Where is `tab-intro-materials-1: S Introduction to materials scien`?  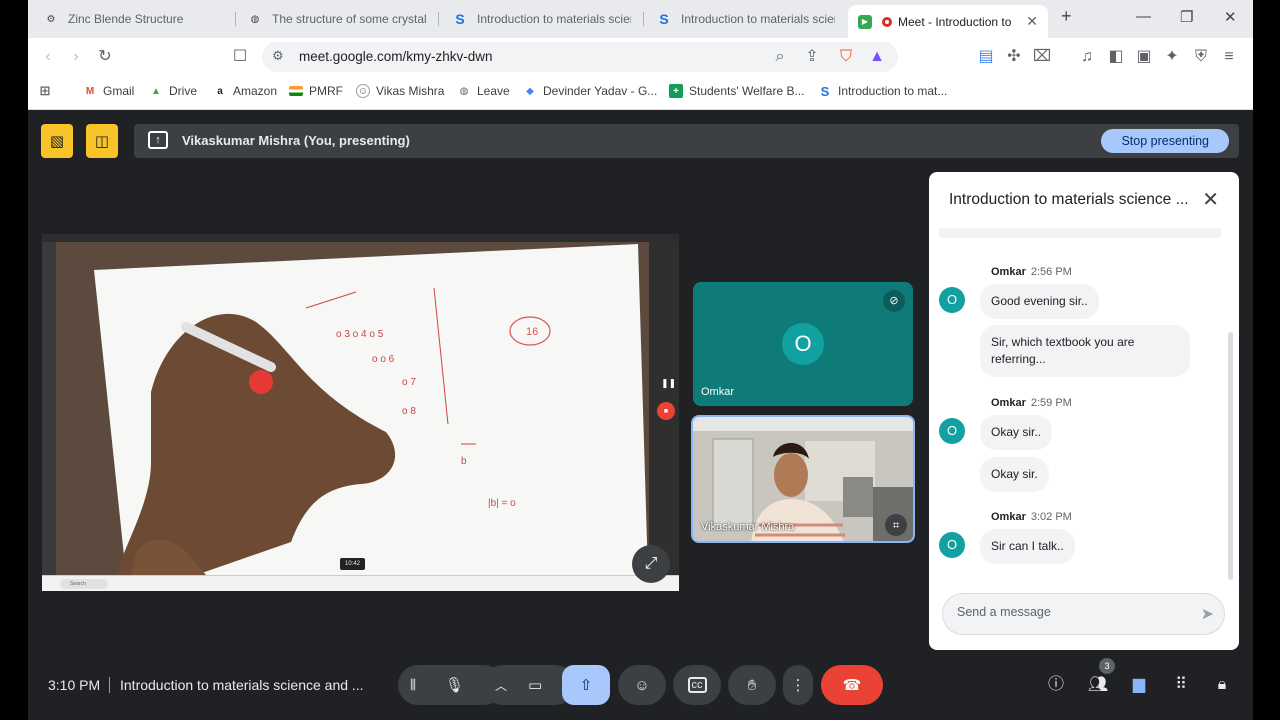
tab-intro-materials-1: S Introduction to materials scien is located at coordinates (542, 19).